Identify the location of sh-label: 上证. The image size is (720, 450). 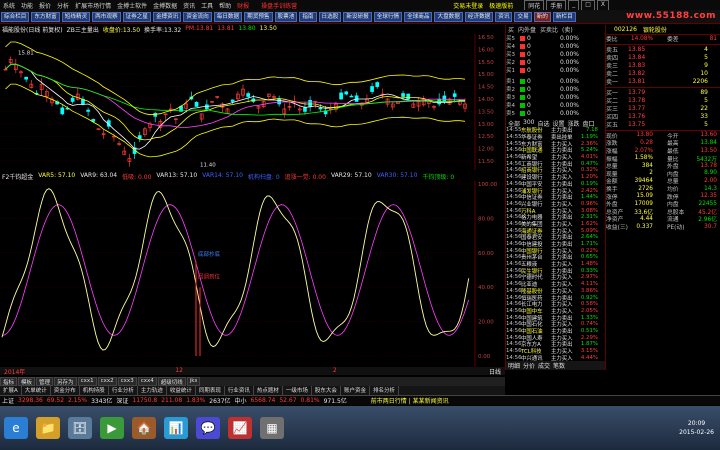
(8, 400).